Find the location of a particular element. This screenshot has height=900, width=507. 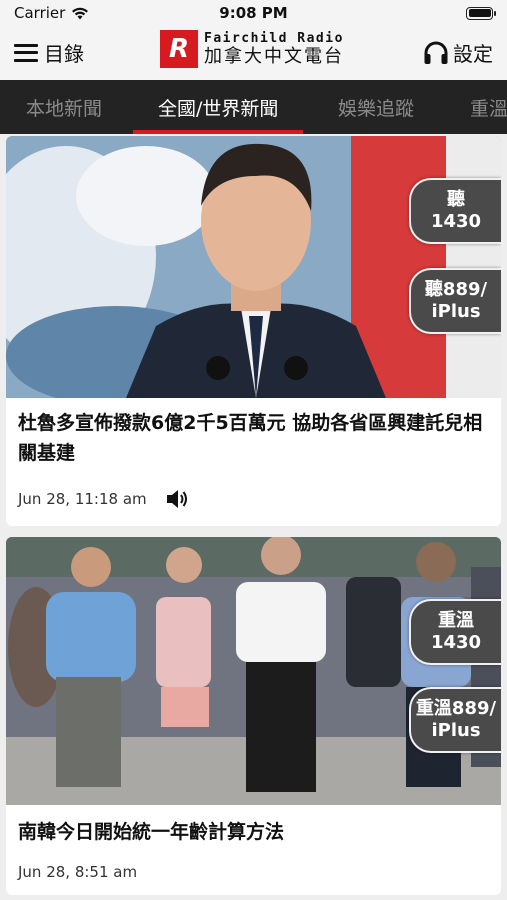

news-timestamp: Jun 28, 8:51 am is located at coordinates (78, 872).